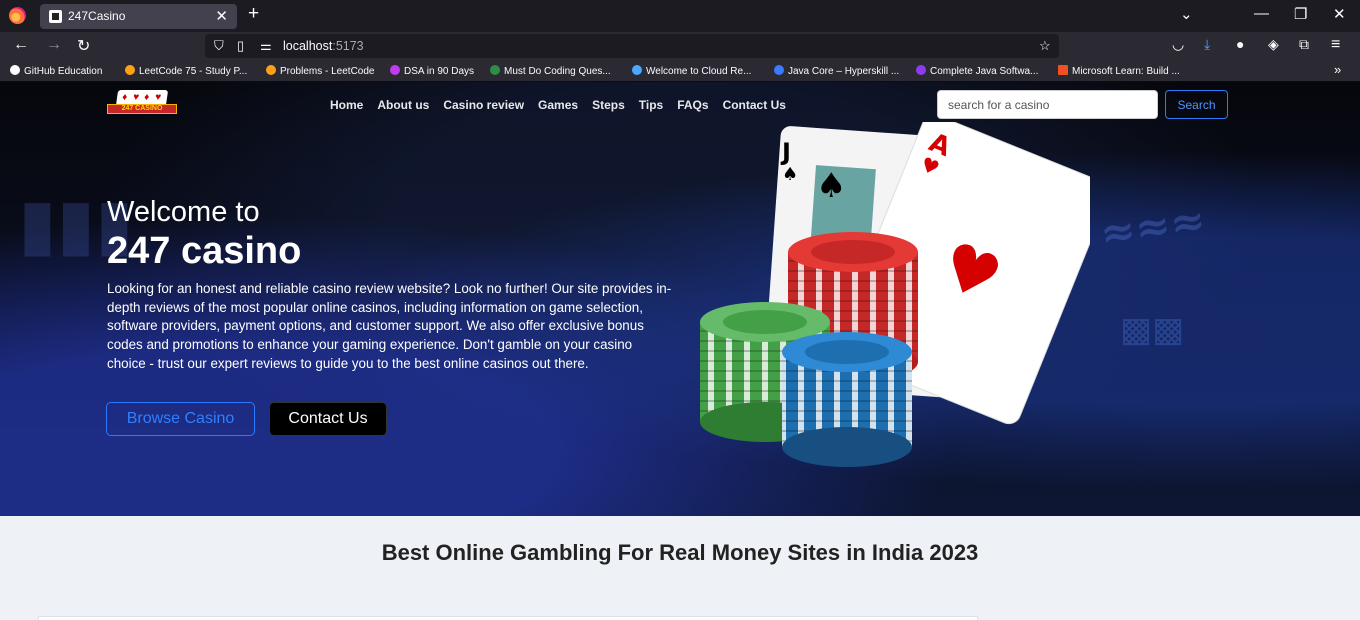 The width and height of the screenshot is (1360, 620). I want to click on background-neon-sign: ≈≈≈, so click(1153, 226).